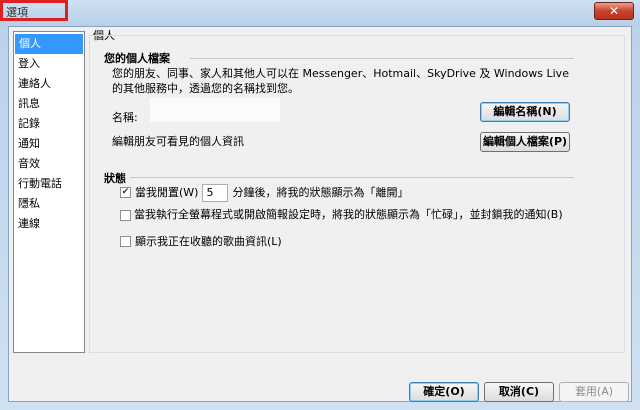 The width and height of the screenshot is (640, 410). I want to click on nav-item: 連絡人, so click(49, 84).